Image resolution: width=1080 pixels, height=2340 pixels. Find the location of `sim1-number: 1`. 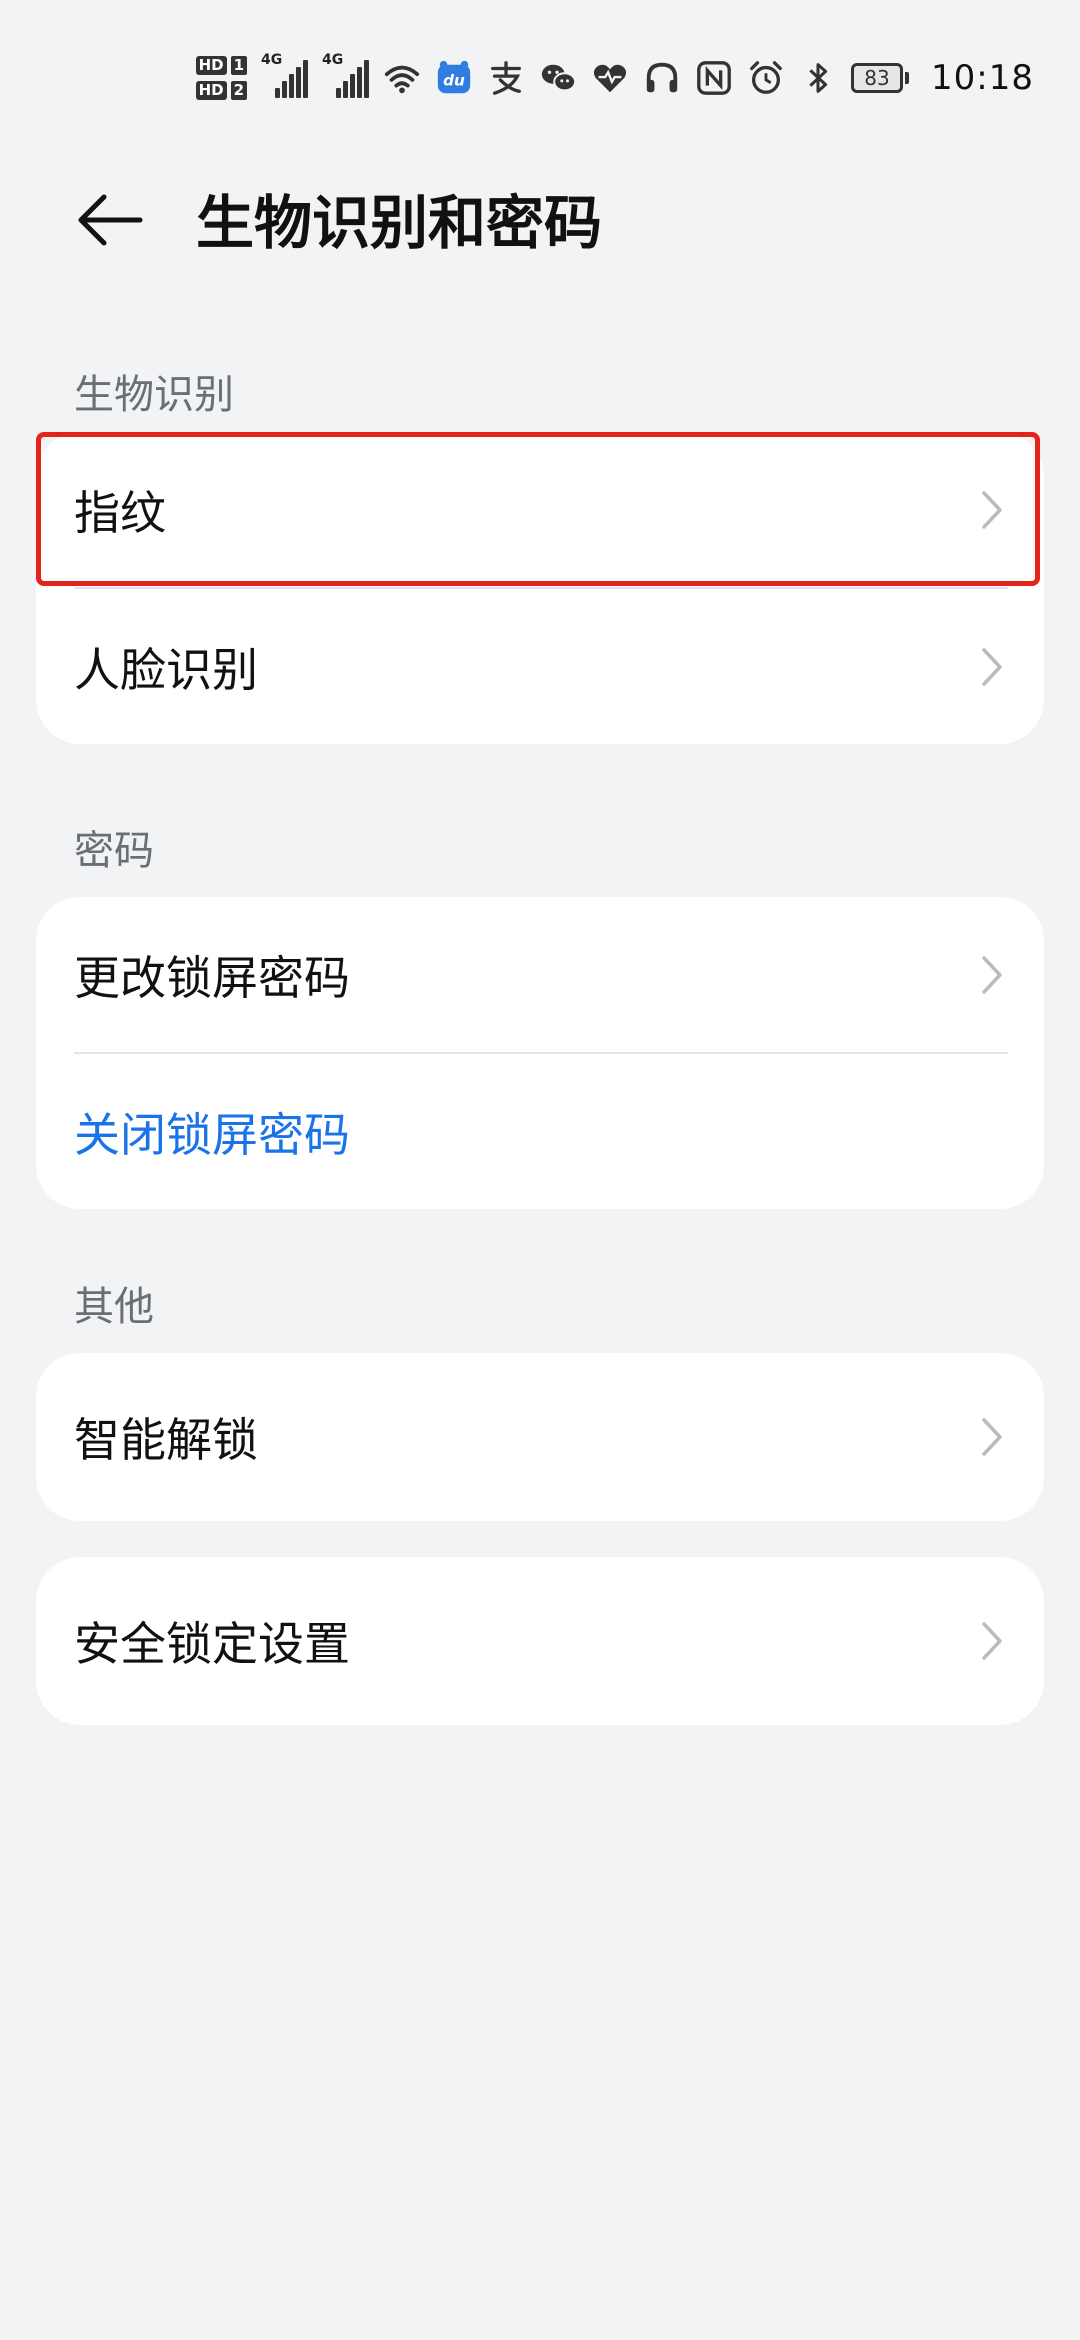

sim1-number: 1 is located at coordinates (239, 65).